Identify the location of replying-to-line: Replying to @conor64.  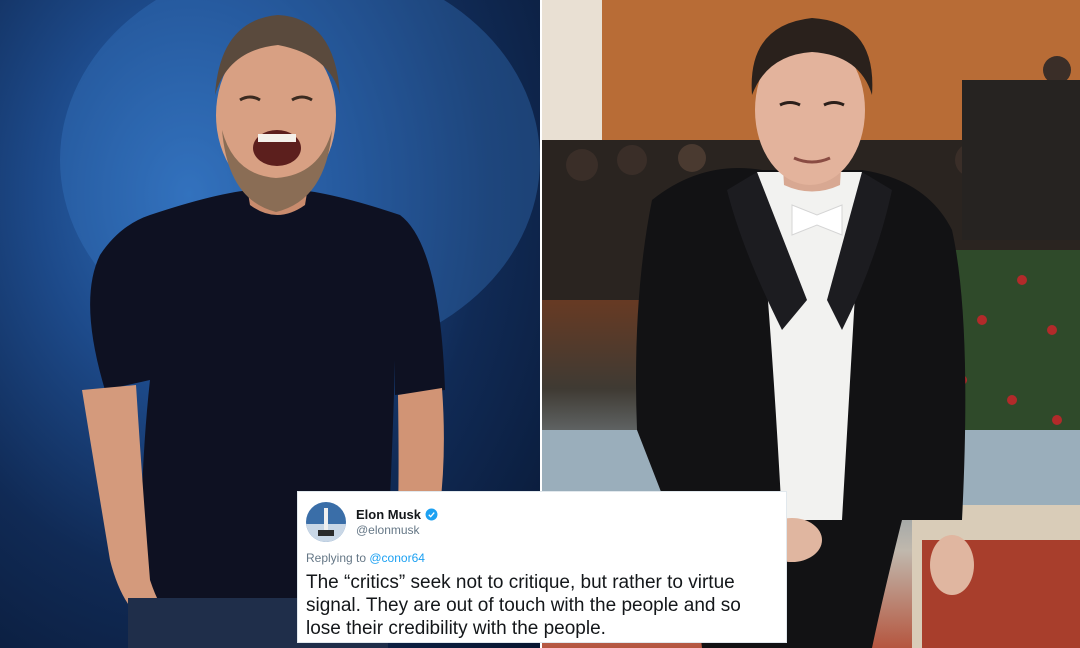
(542, 558).